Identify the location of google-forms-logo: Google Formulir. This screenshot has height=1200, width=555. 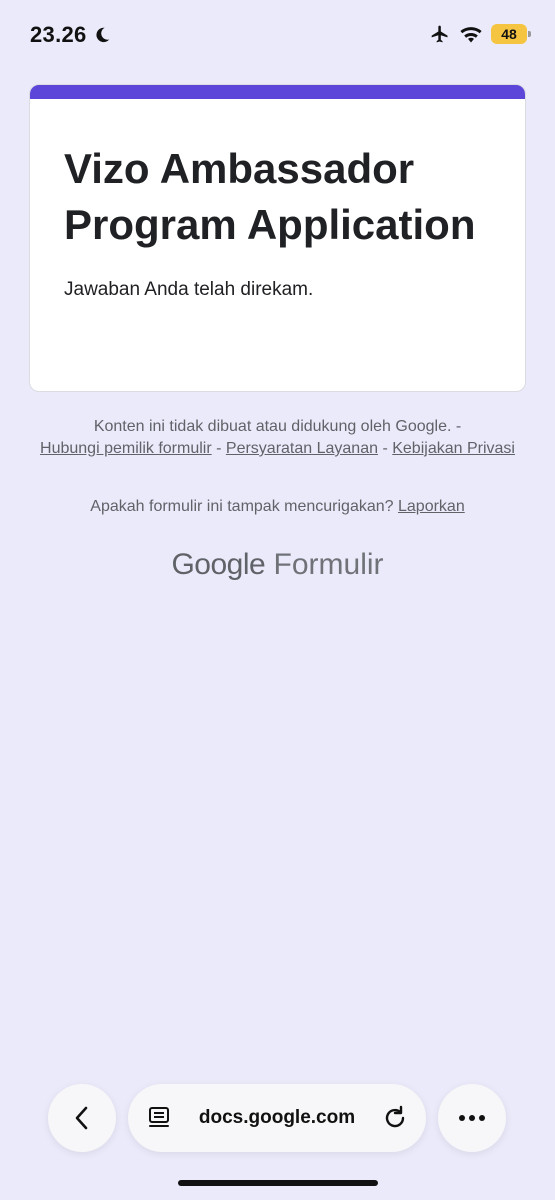
(277, 565).